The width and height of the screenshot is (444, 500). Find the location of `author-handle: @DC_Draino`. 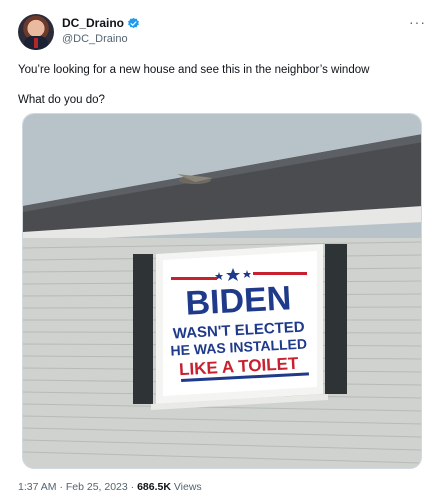

author-handle: @DC_Draino is located at coordinates (95, 39).